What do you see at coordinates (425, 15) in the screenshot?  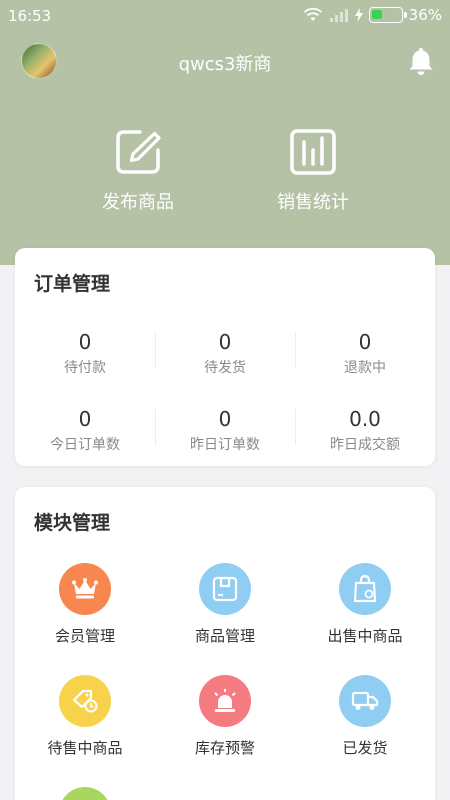 I see `battery-percent: 36%` at bounding box center [425, 15].